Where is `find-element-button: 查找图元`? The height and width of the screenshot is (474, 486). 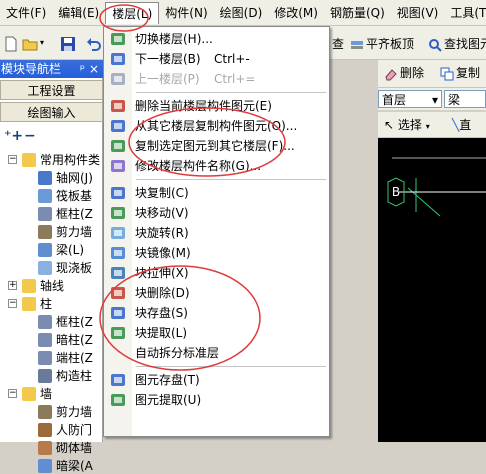
find-element-button: 查找图元 is located at coordinates (457, 45).